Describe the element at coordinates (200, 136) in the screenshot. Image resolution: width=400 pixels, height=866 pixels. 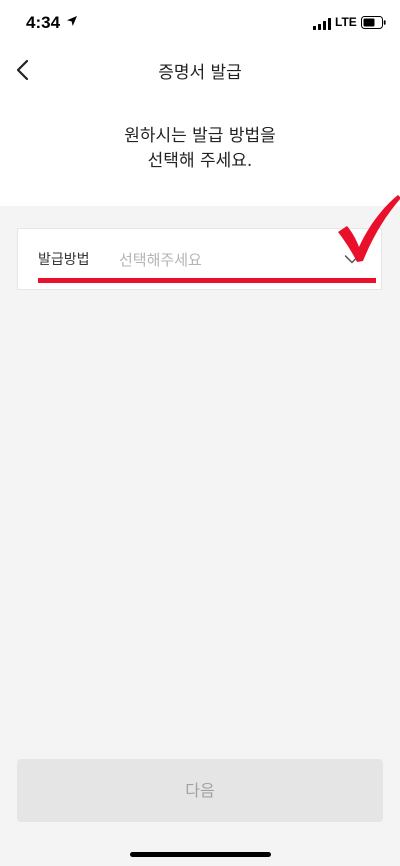
I see `guide-line-1: 원하시는 발급 방법을` at that location.